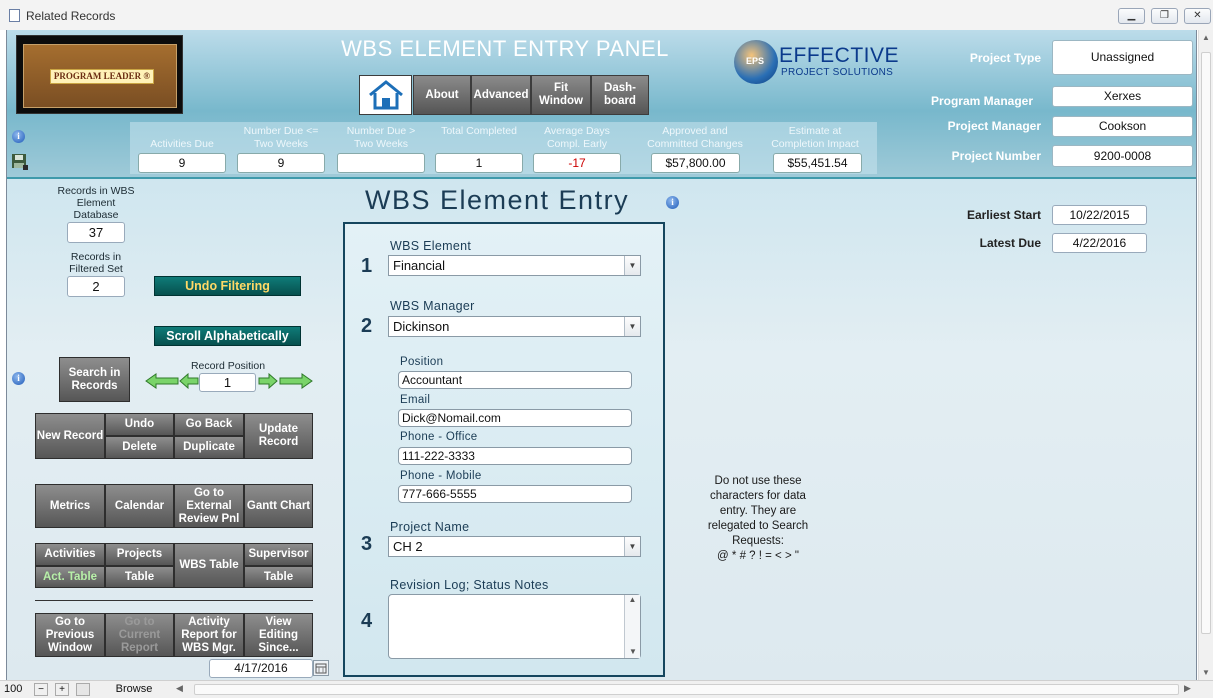 This screenshot has height=698, width=1213. What do you see at coordinates (479, 163) in the screenshot?
I see `stat-total-completed: 1` at bounding box center [479, 163].